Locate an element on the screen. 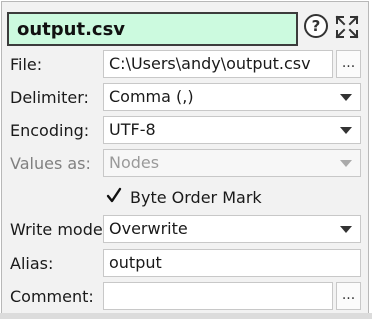 This screenshot has height=319, width=372. write-mode-label: Write mode: is located at coordinates (59, 229).